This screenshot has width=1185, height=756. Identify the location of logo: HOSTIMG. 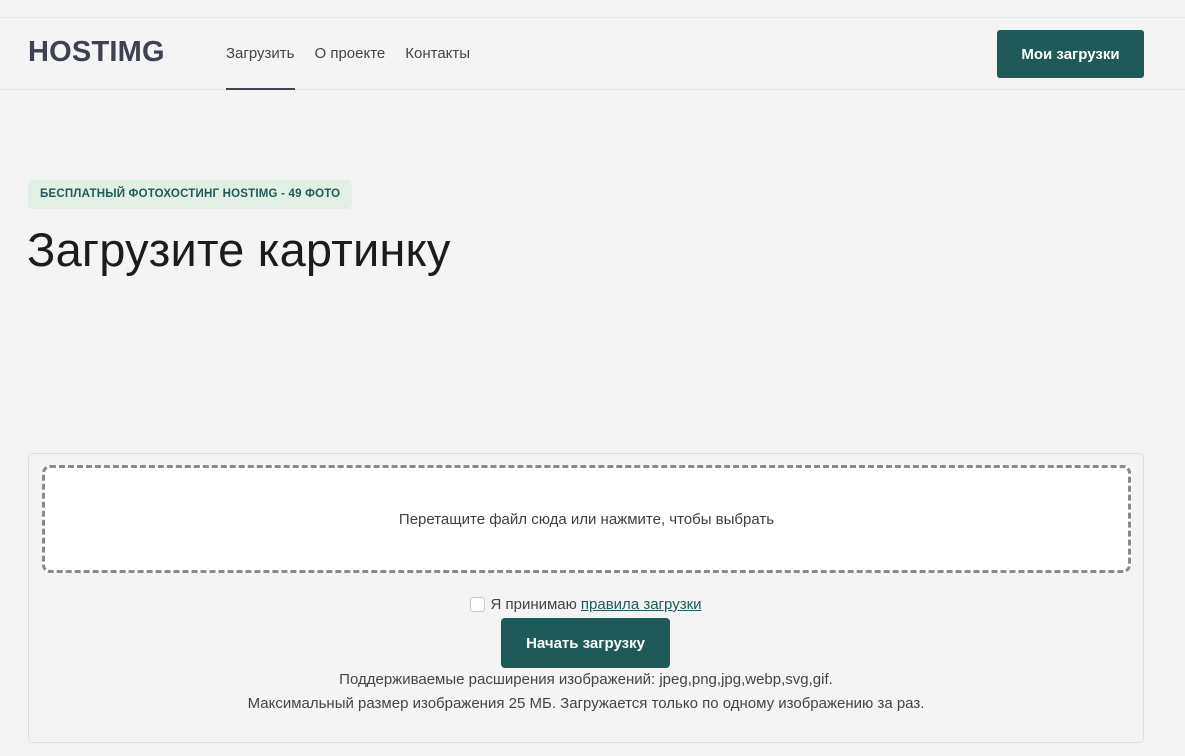
(96, 52).